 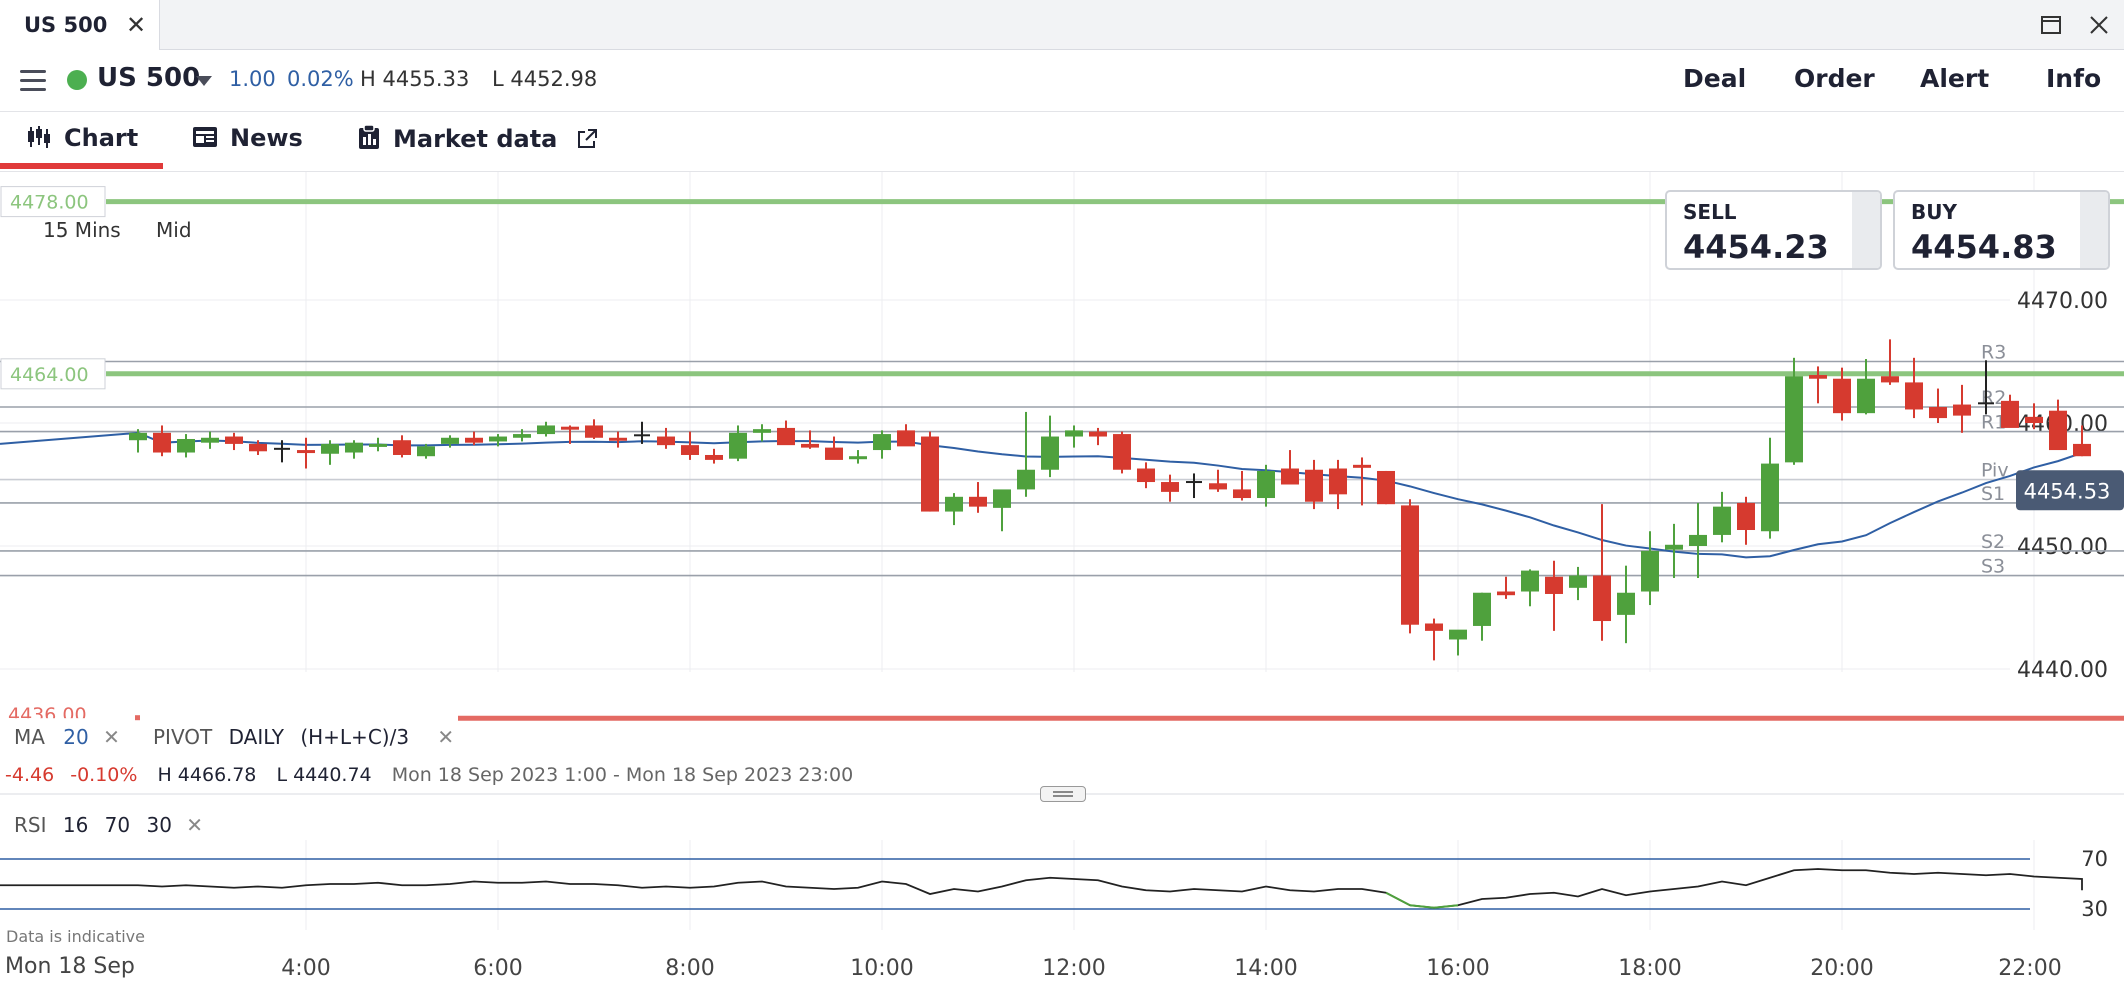 I want to click on date-label: Mon 18 Sep, so click(x=70, y=966).